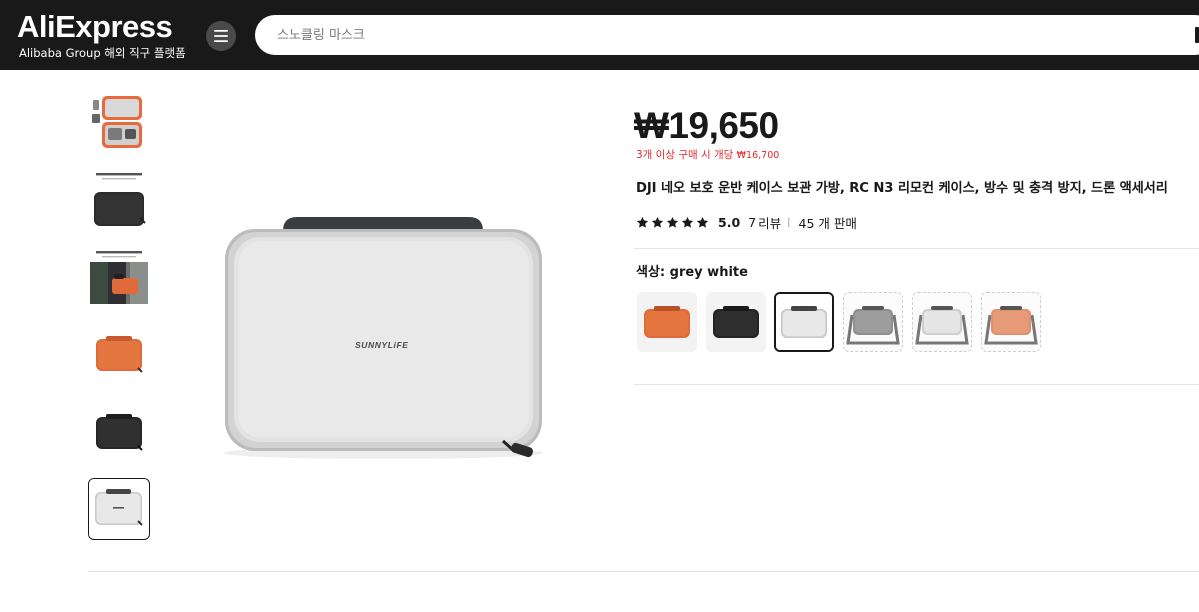 The height and width of the screenshot is (612, 1199). Describe the element at coordinates (685, 155) in the screenshot. I see `bulk-discount-prefix: 3개 이상 구매 시 개당` at that location.